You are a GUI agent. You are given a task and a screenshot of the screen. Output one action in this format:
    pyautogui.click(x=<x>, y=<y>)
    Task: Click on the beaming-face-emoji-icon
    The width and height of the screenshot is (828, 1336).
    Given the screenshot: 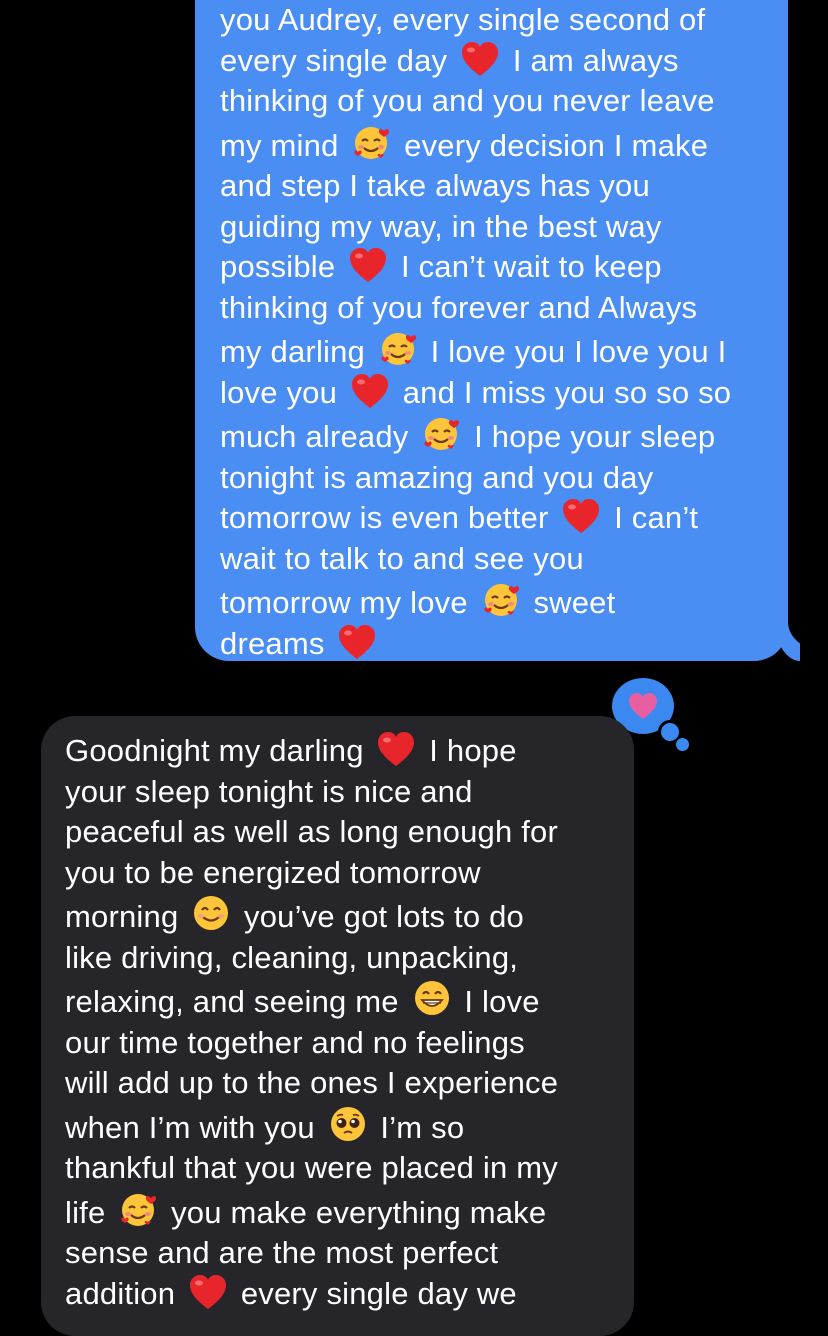 What is the action you would take?
    pyautogui.click(x=432, y=998)
    